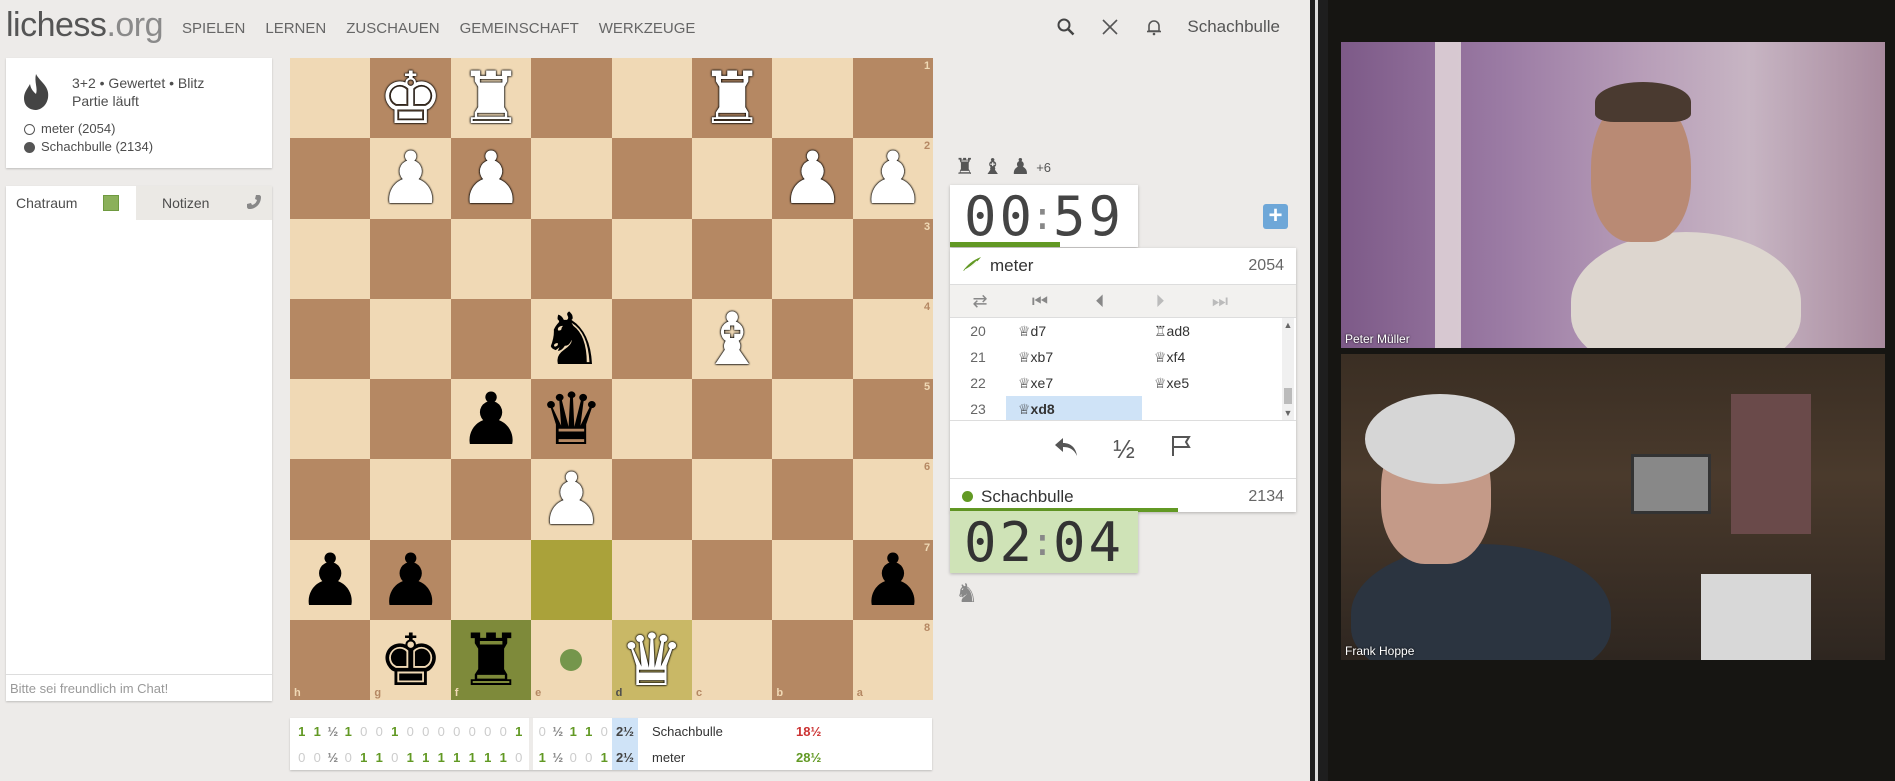 The image size is (1895, 781). What do you see at coordinates (812, 258) in the screenshot?
I see `square-b3` at bounding box center [812, 258].